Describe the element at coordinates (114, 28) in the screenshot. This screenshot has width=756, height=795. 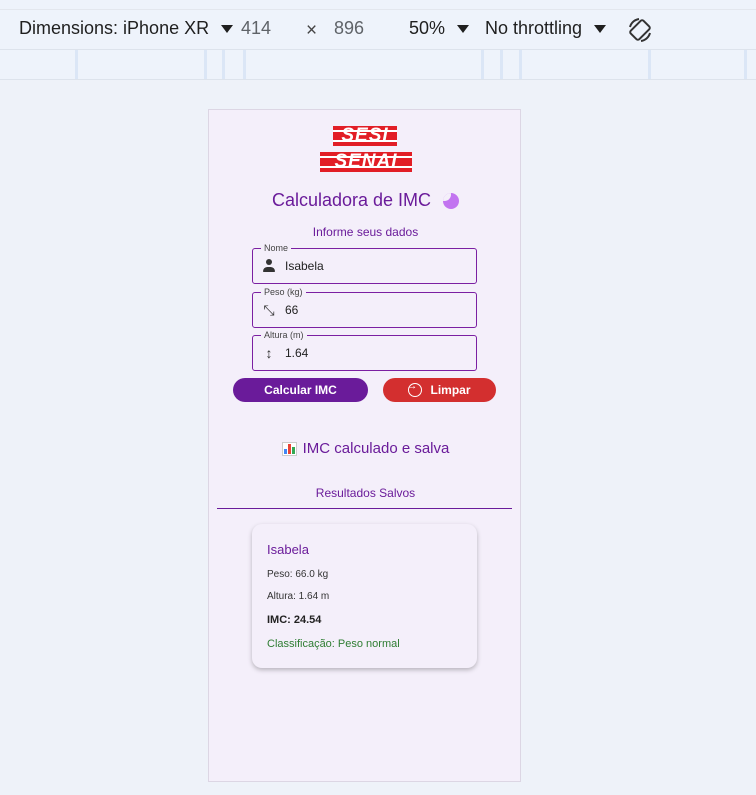
I see `device-dimensions-label: Dimensions: iPhone XR` at that location.